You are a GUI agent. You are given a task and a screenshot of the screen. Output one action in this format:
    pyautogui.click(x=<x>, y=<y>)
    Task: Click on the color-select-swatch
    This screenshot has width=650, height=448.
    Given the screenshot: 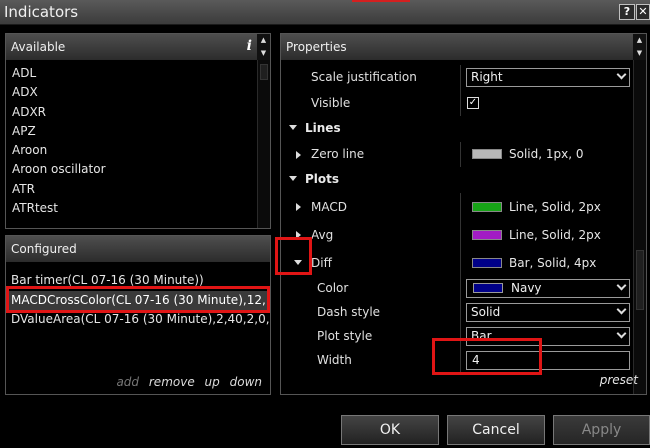 What is the action you would take?
    pyautogui.click(x=488, y=287)
    